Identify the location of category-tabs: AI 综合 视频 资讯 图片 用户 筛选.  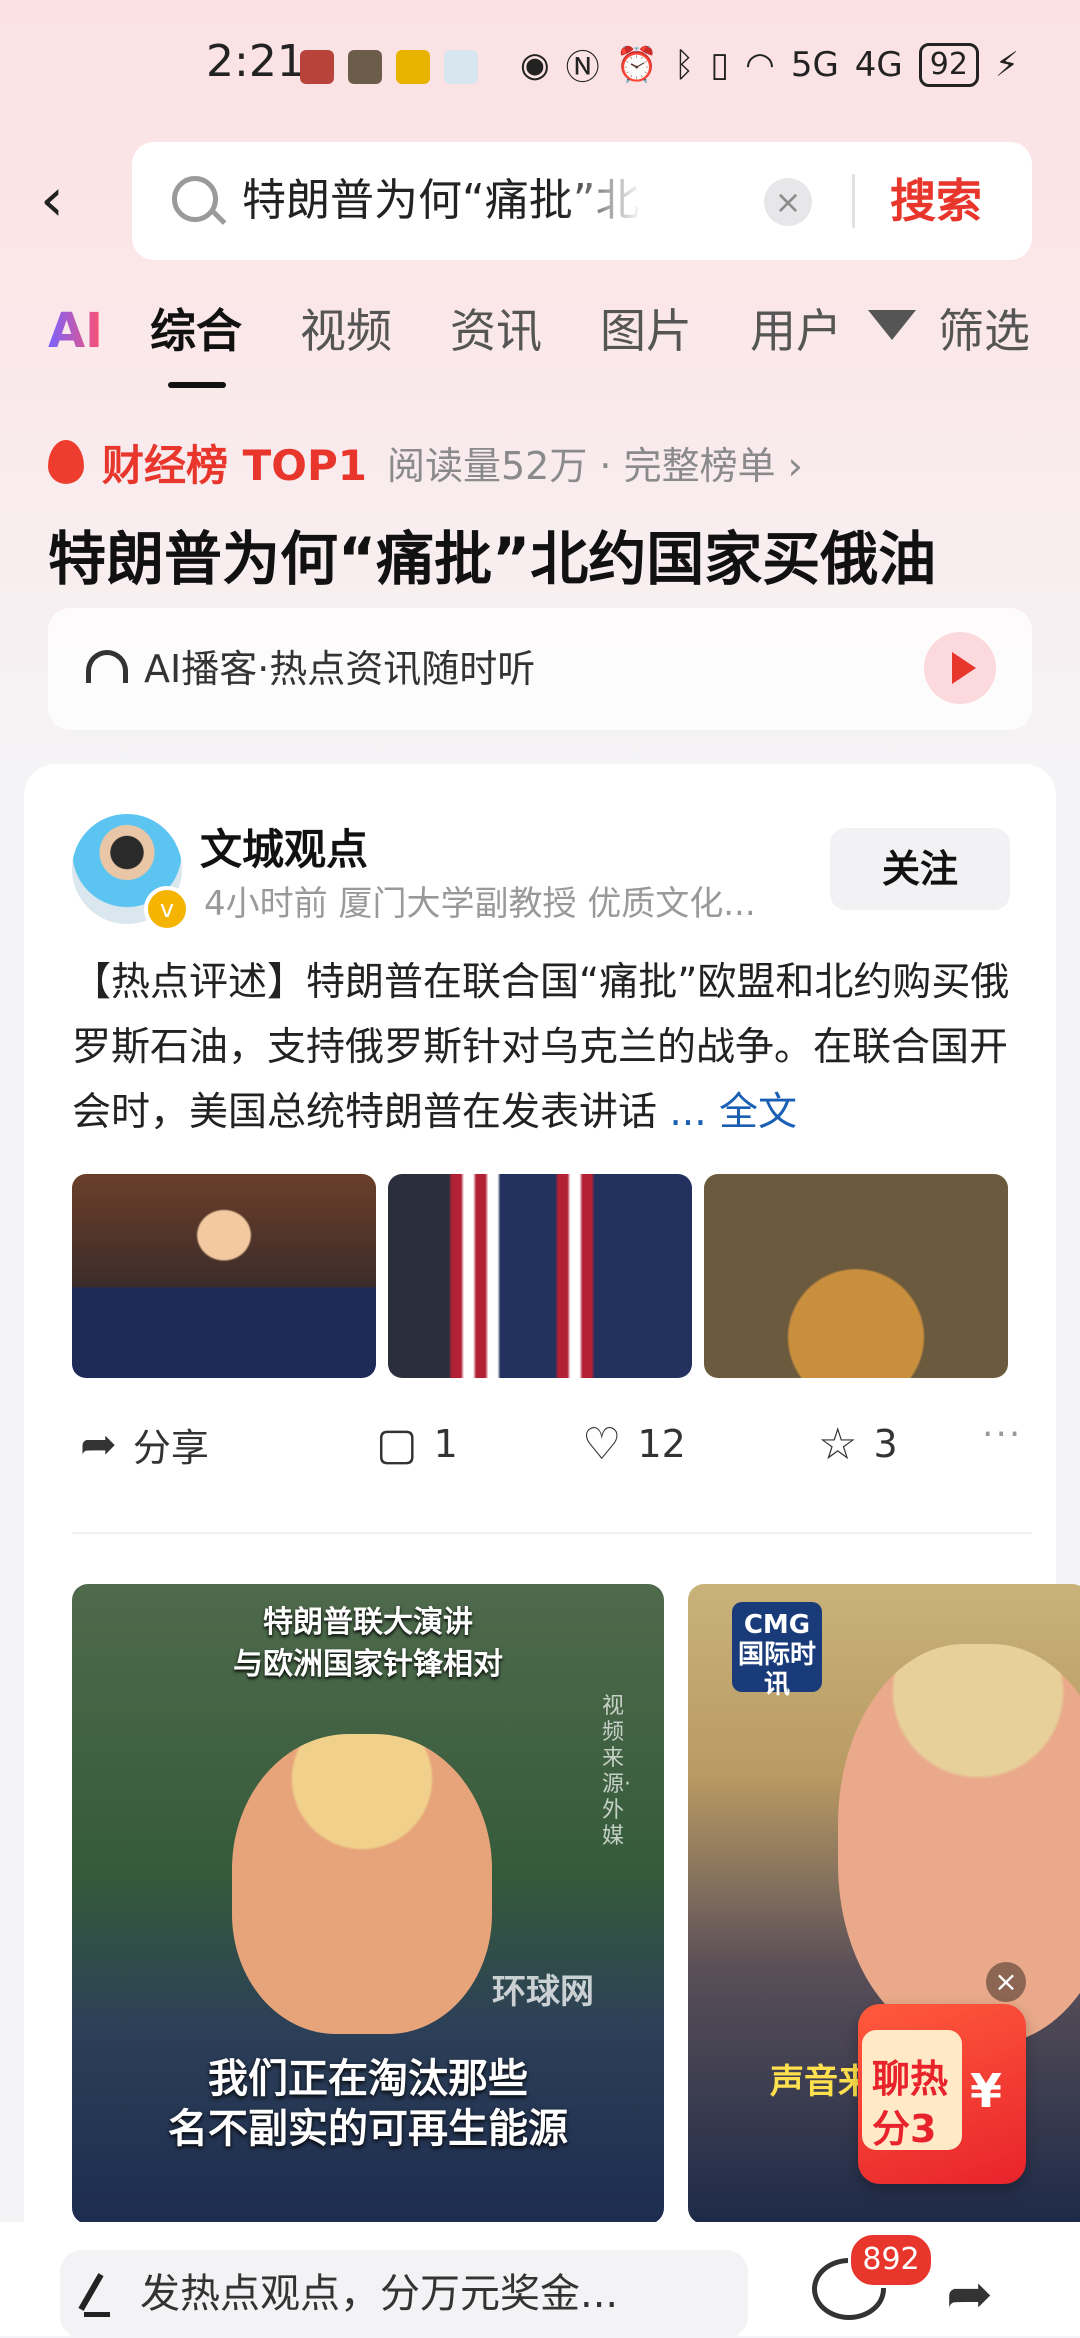
(540, 346).